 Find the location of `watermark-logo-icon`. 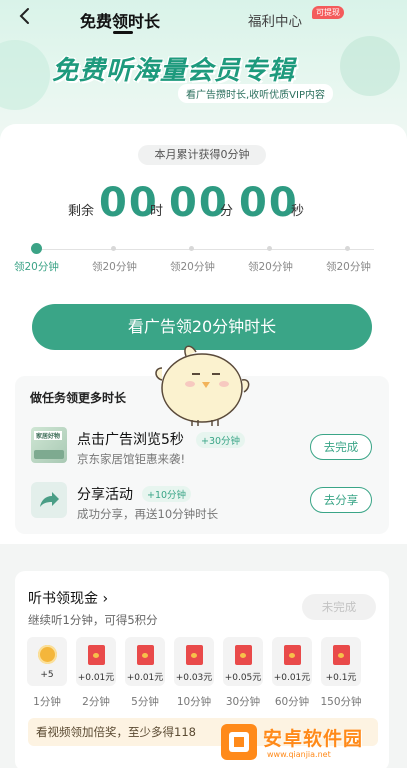

watermark-logo-icon is located at coordinates (239, 742).